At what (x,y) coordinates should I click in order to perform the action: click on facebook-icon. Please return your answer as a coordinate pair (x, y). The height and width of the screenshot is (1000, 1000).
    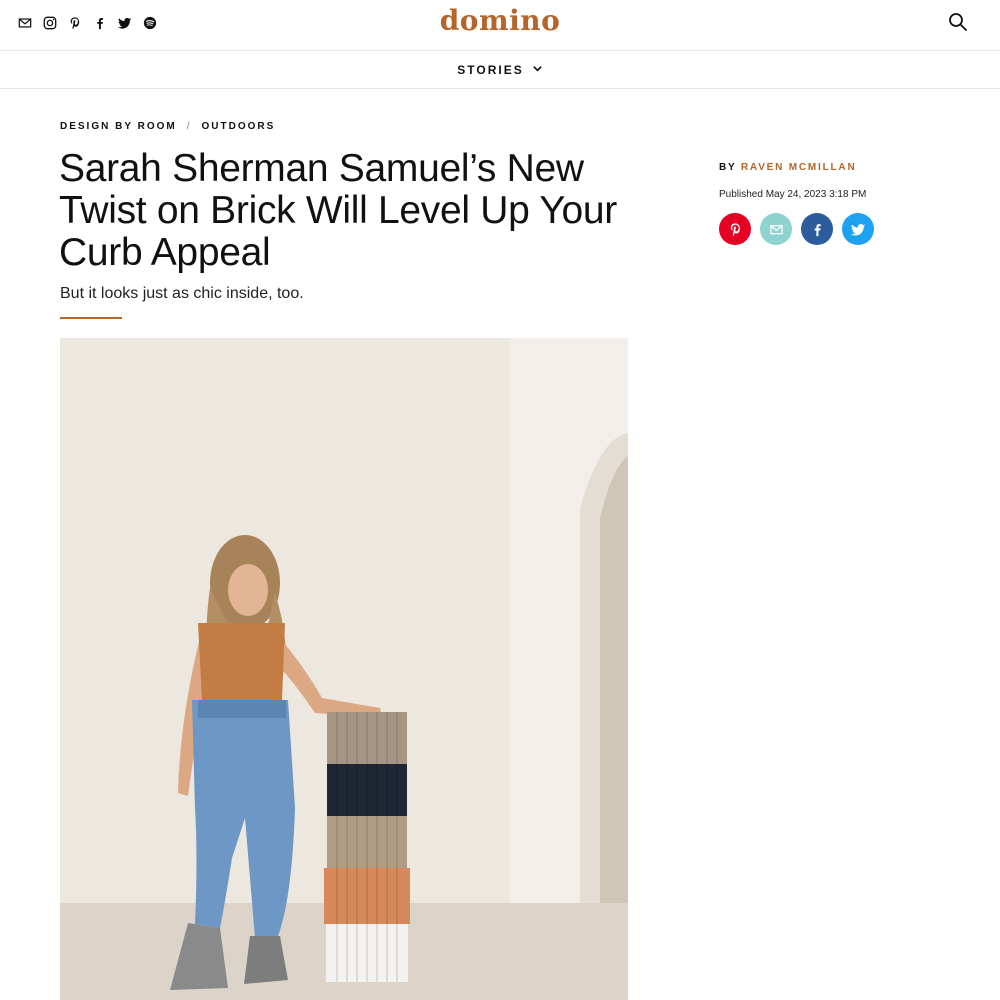
    Looking at the image, I should click on (817, 229).